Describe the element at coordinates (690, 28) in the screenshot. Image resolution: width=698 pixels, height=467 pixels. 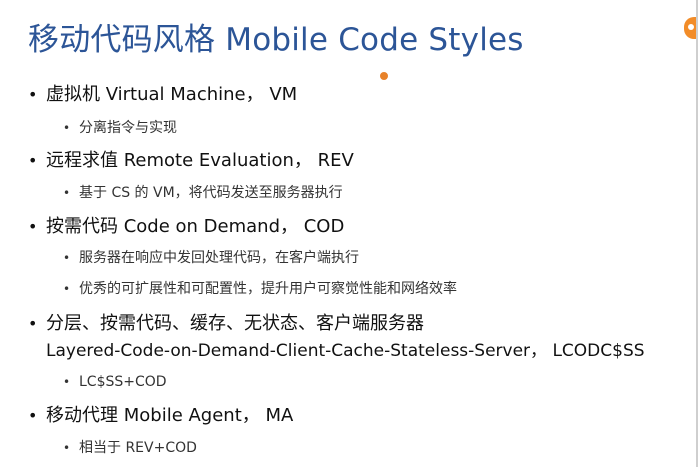
I see `edge-tab-icon` at that location.